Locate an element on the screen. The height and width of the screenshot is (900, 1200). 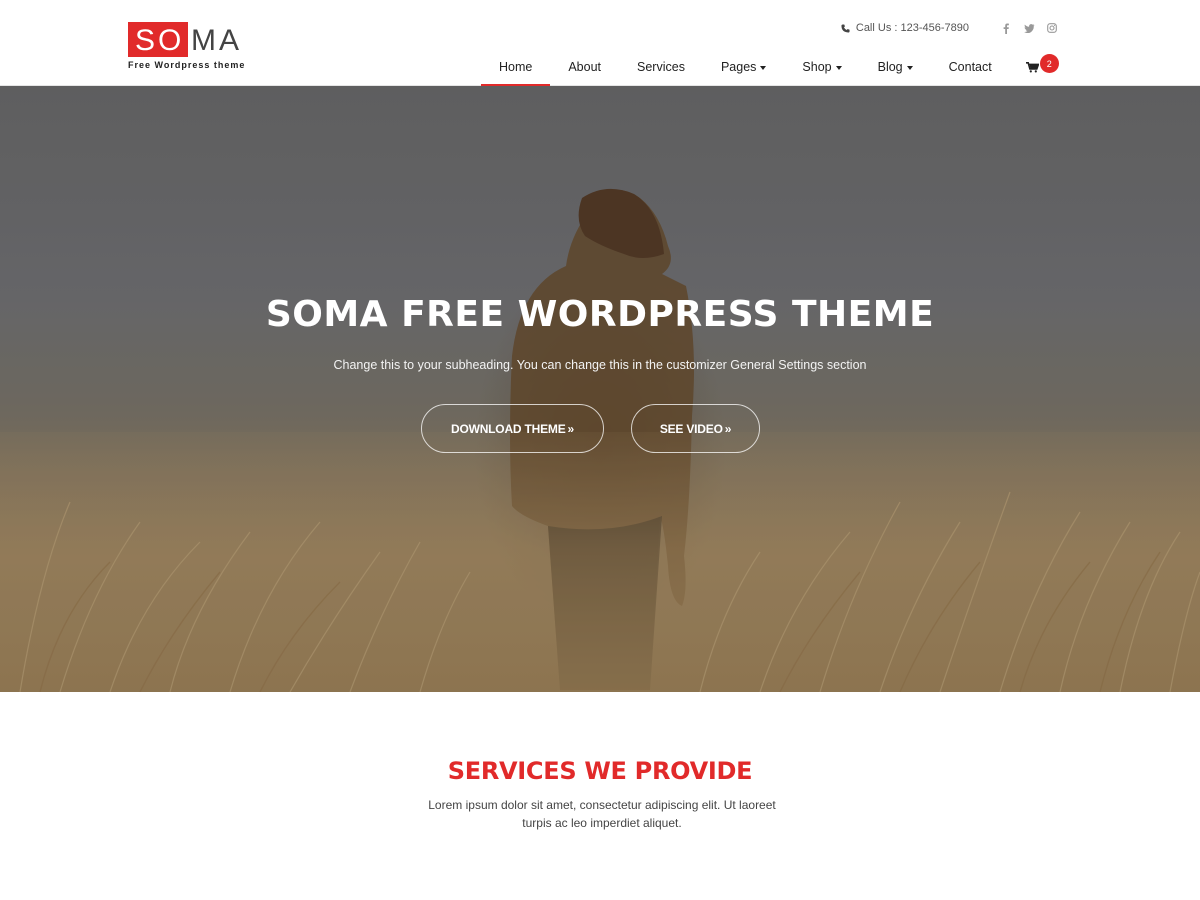
nav-about: About is located at coordinates (584, 66).